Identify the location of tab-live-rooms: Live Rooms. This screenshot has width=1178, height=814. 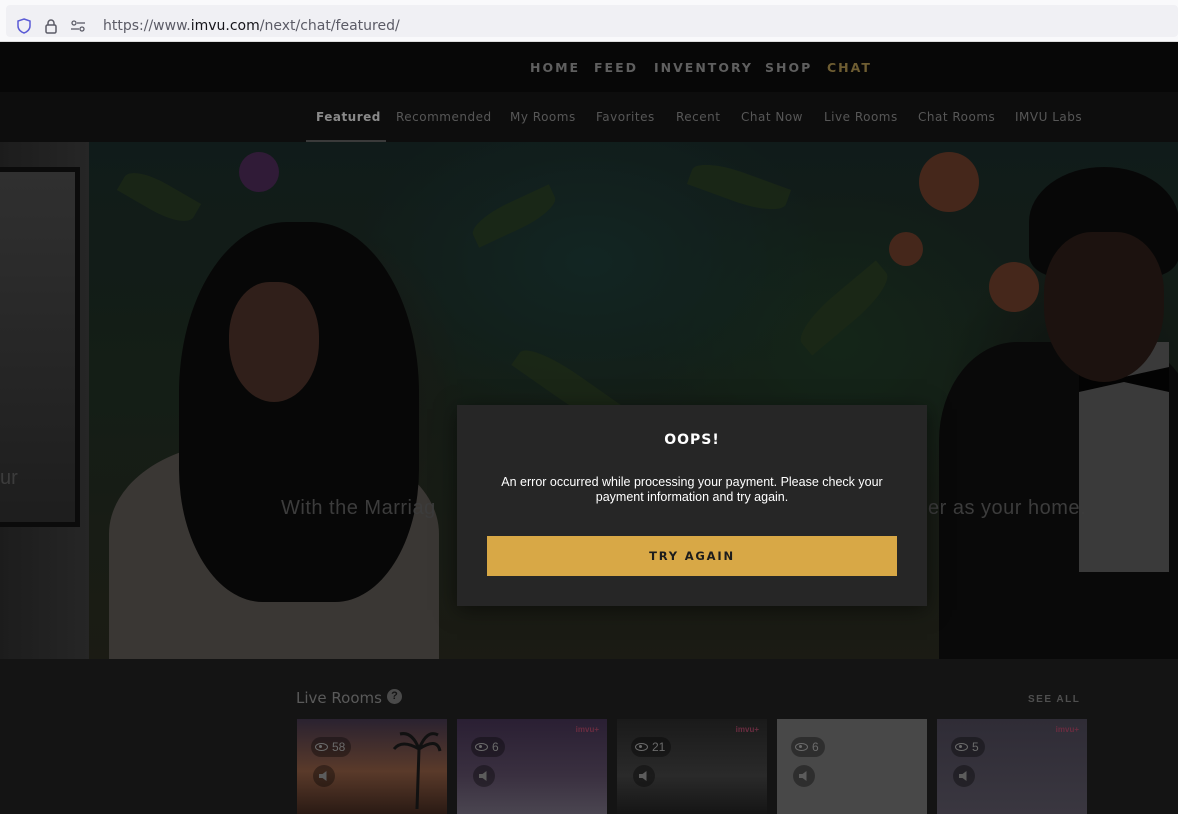
(861, 117).